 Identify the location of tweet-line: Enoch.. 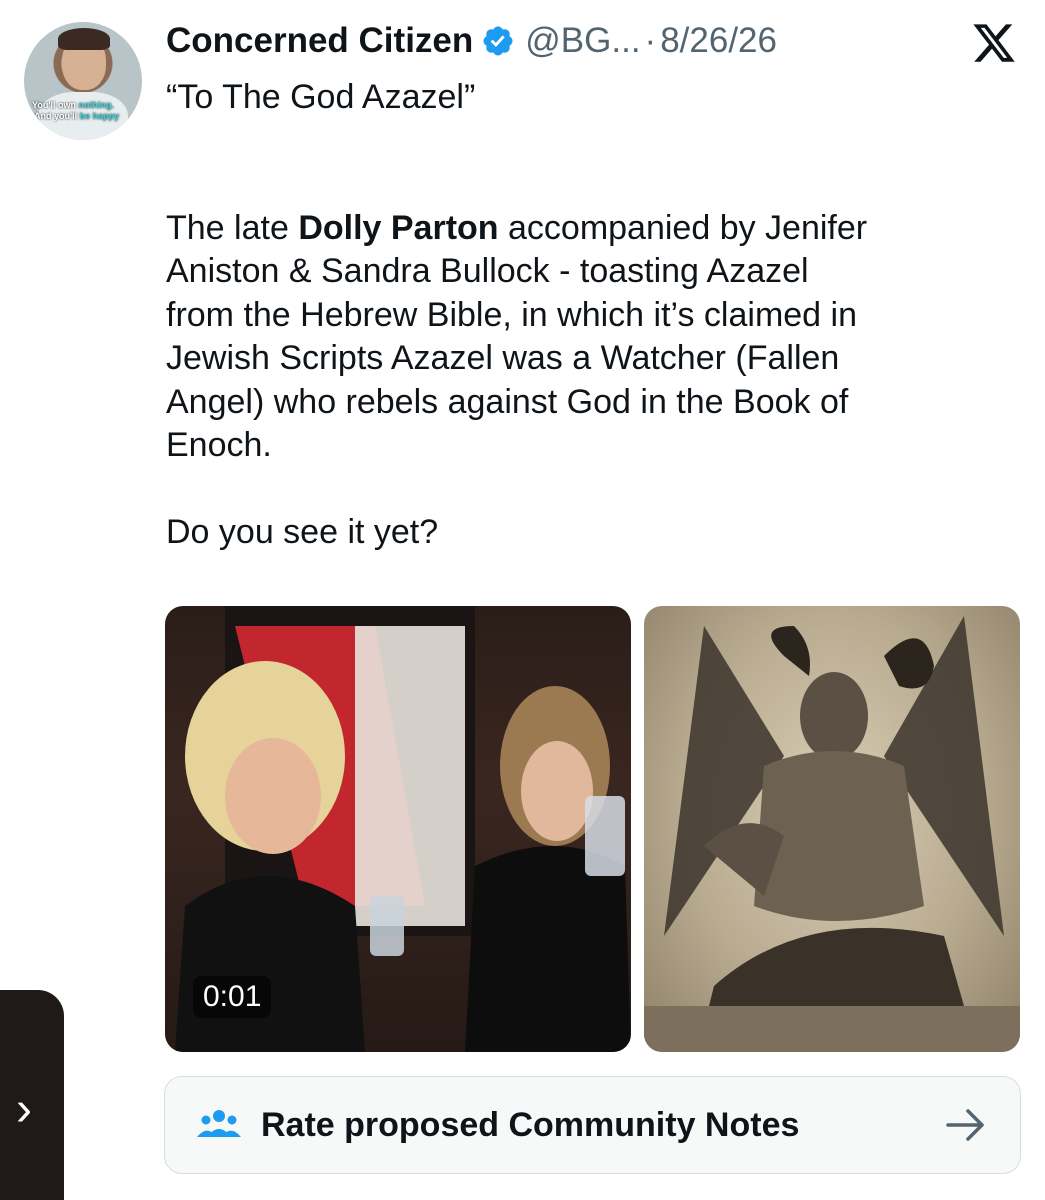
(219, 445).